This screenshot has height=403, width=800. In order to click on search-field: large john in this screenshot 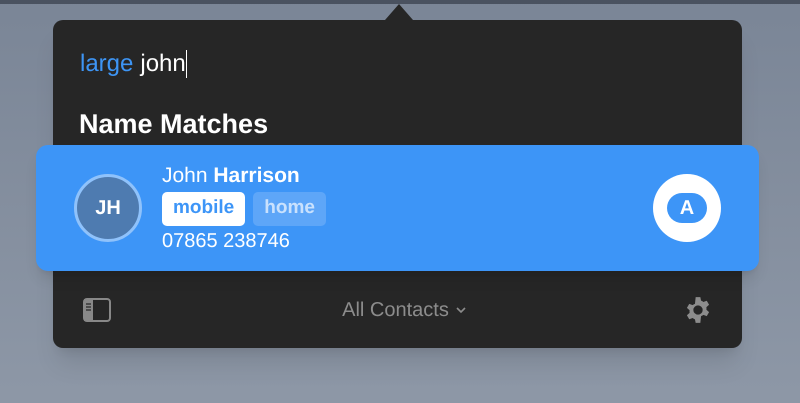, I will do `click(411, 64)`.